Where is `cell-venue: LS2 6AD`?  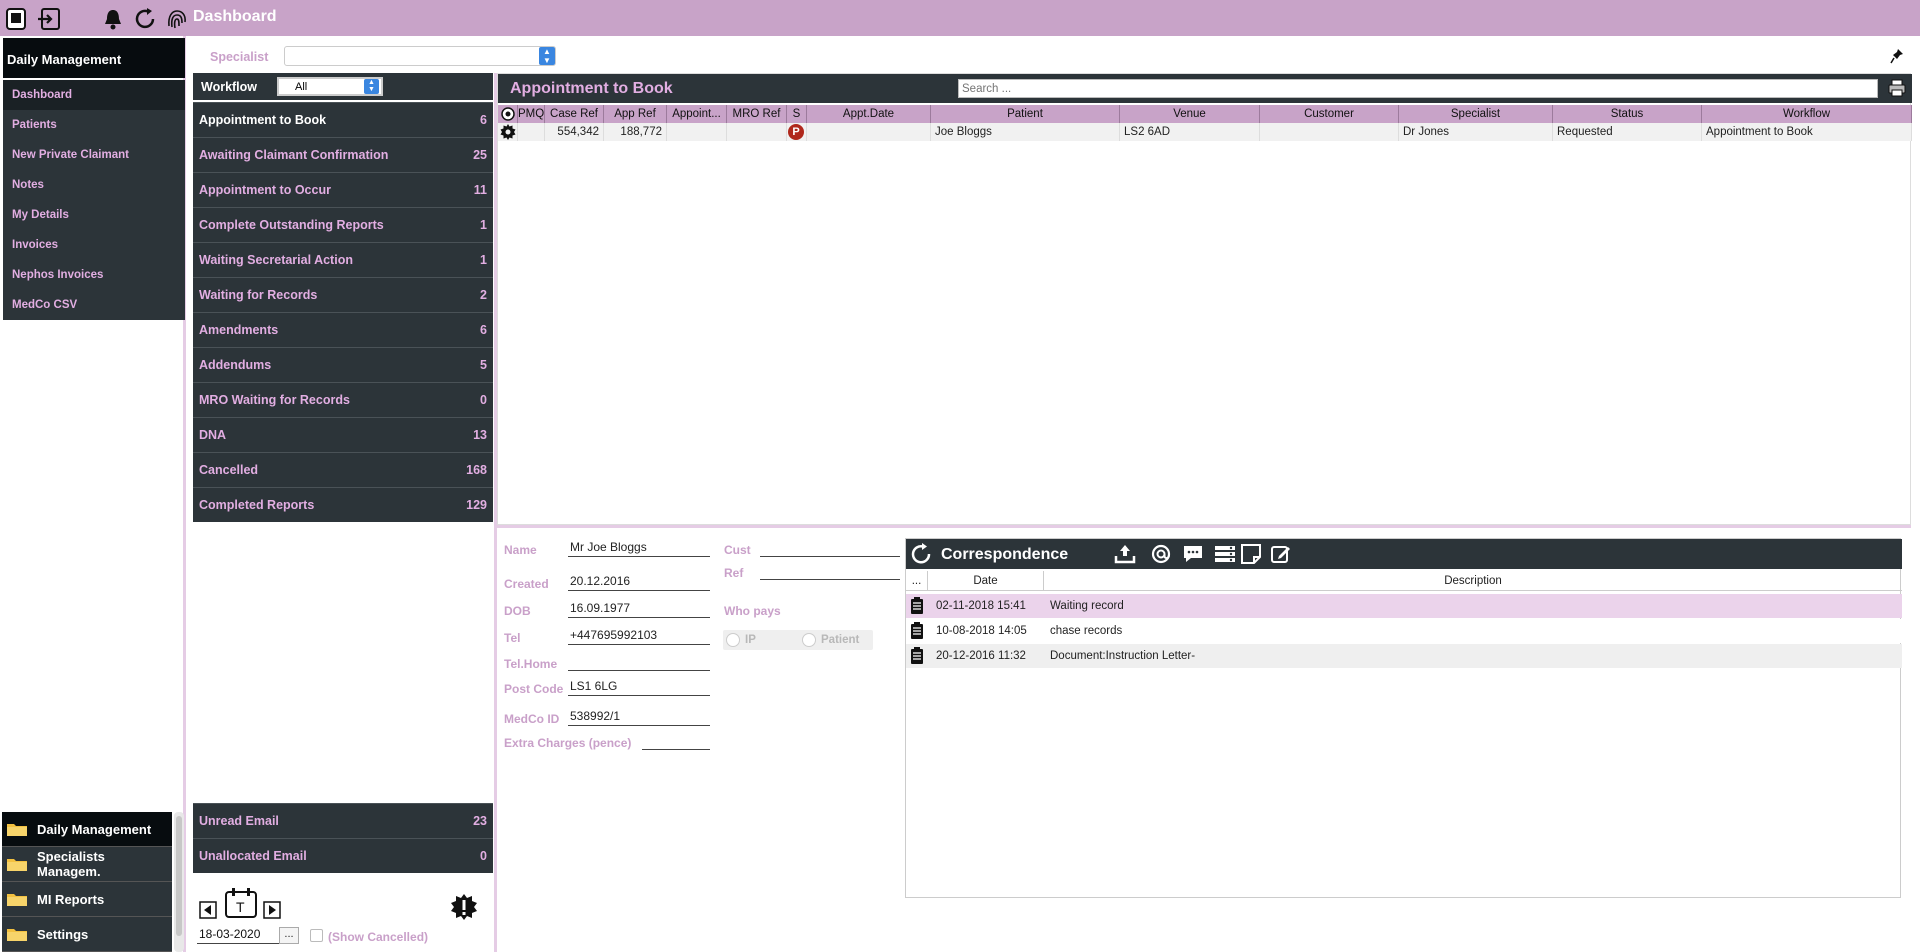
cell-venue: LS2 6AD is located at coordinates (1190, 132).